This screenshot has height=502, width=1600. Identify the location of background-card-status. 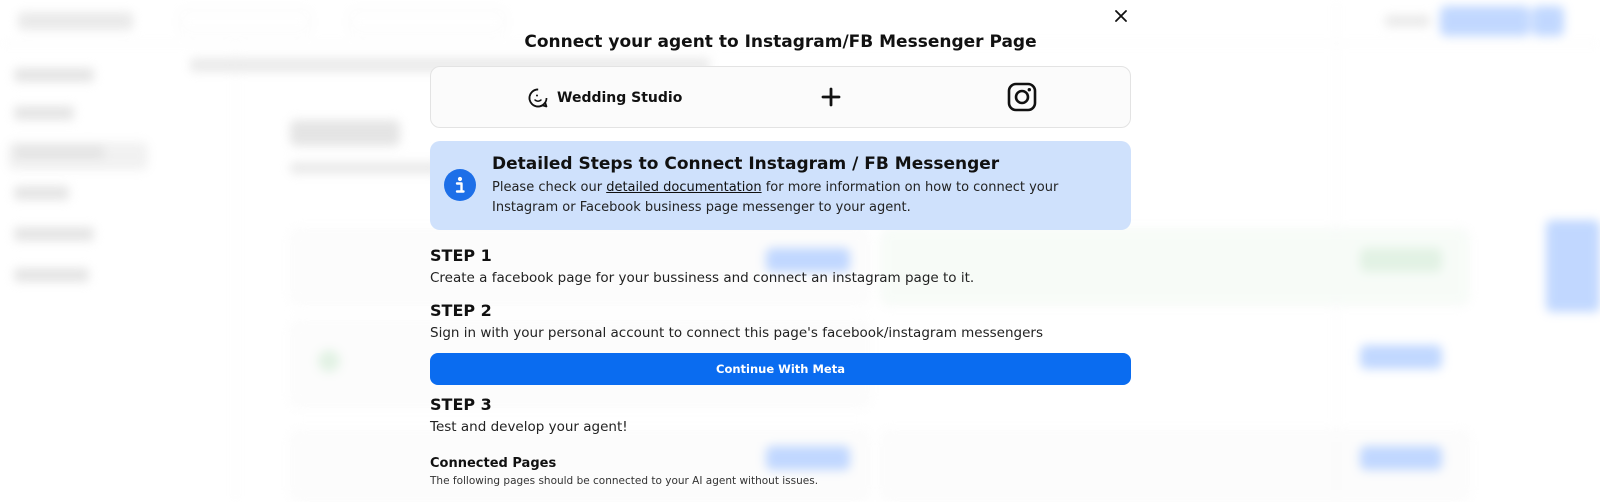
(1401, 260).